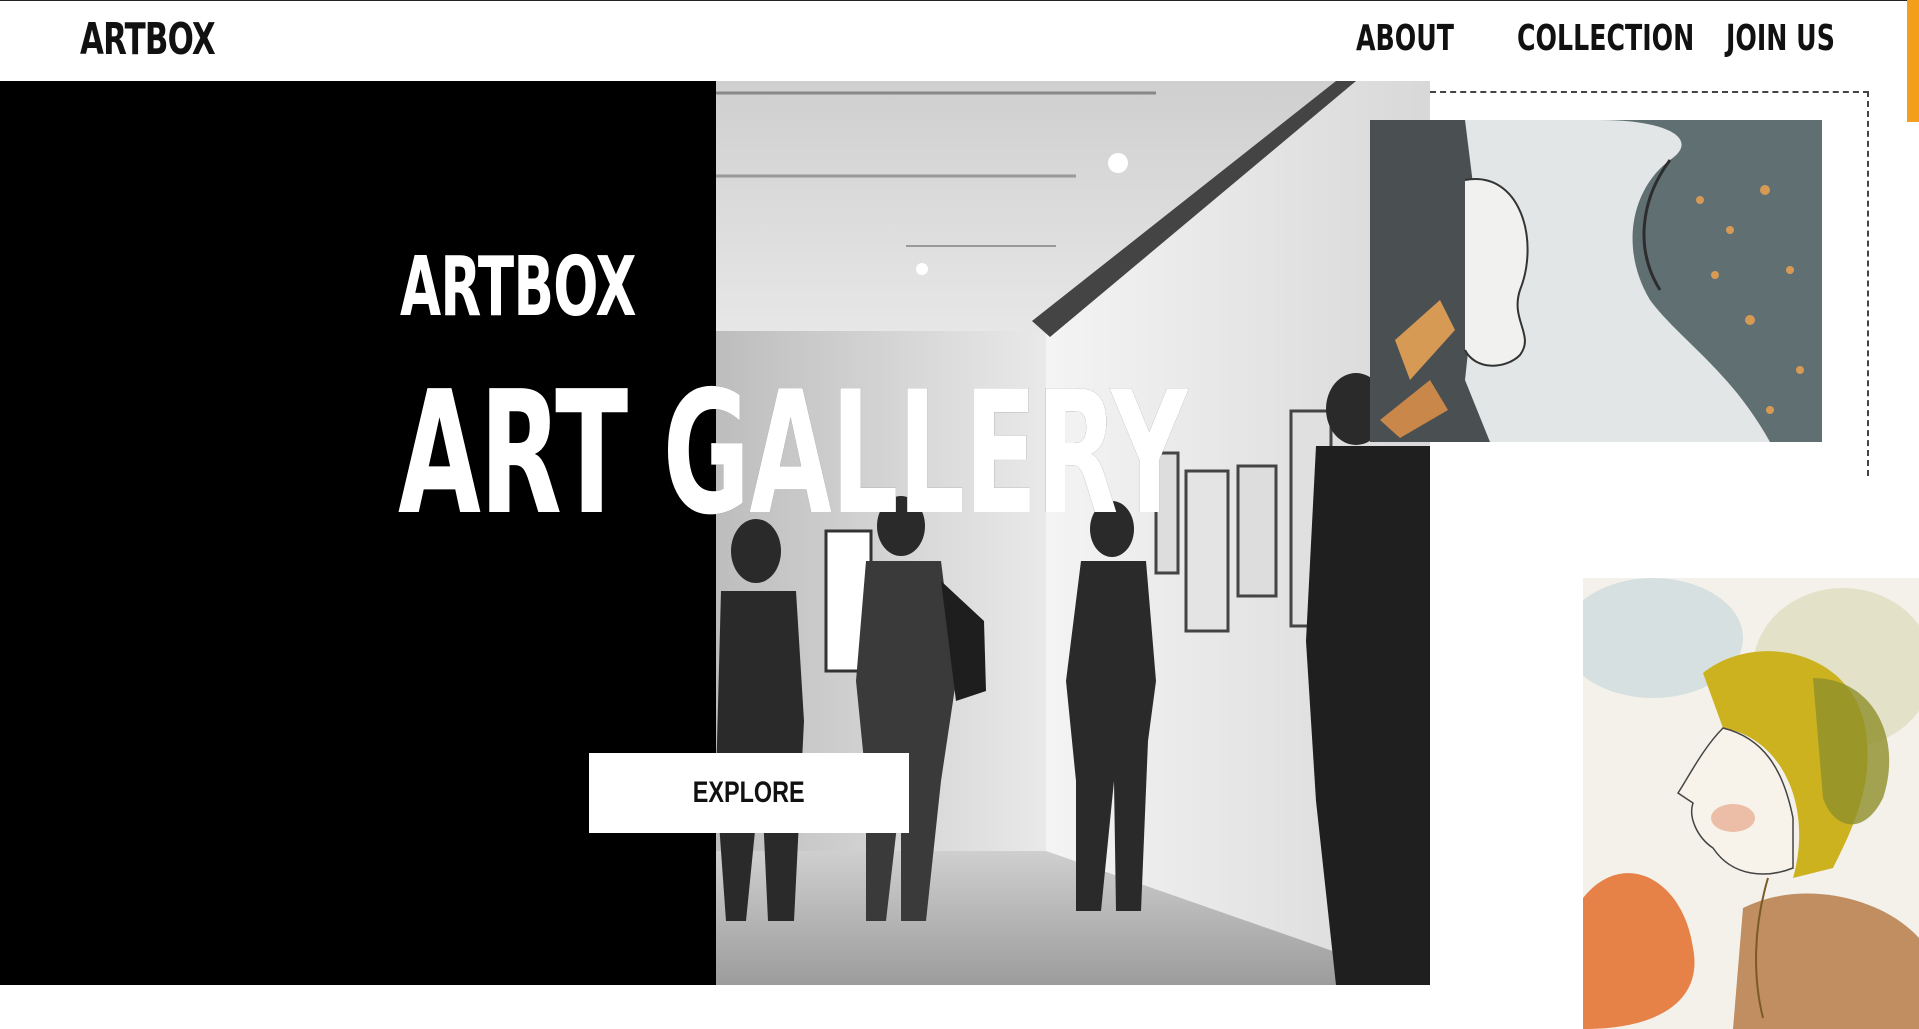 Image resolution: width=1919 pixels, height=1029 pixels. I want to click on nav-collection: COLLECTION, so click(1605, 38).